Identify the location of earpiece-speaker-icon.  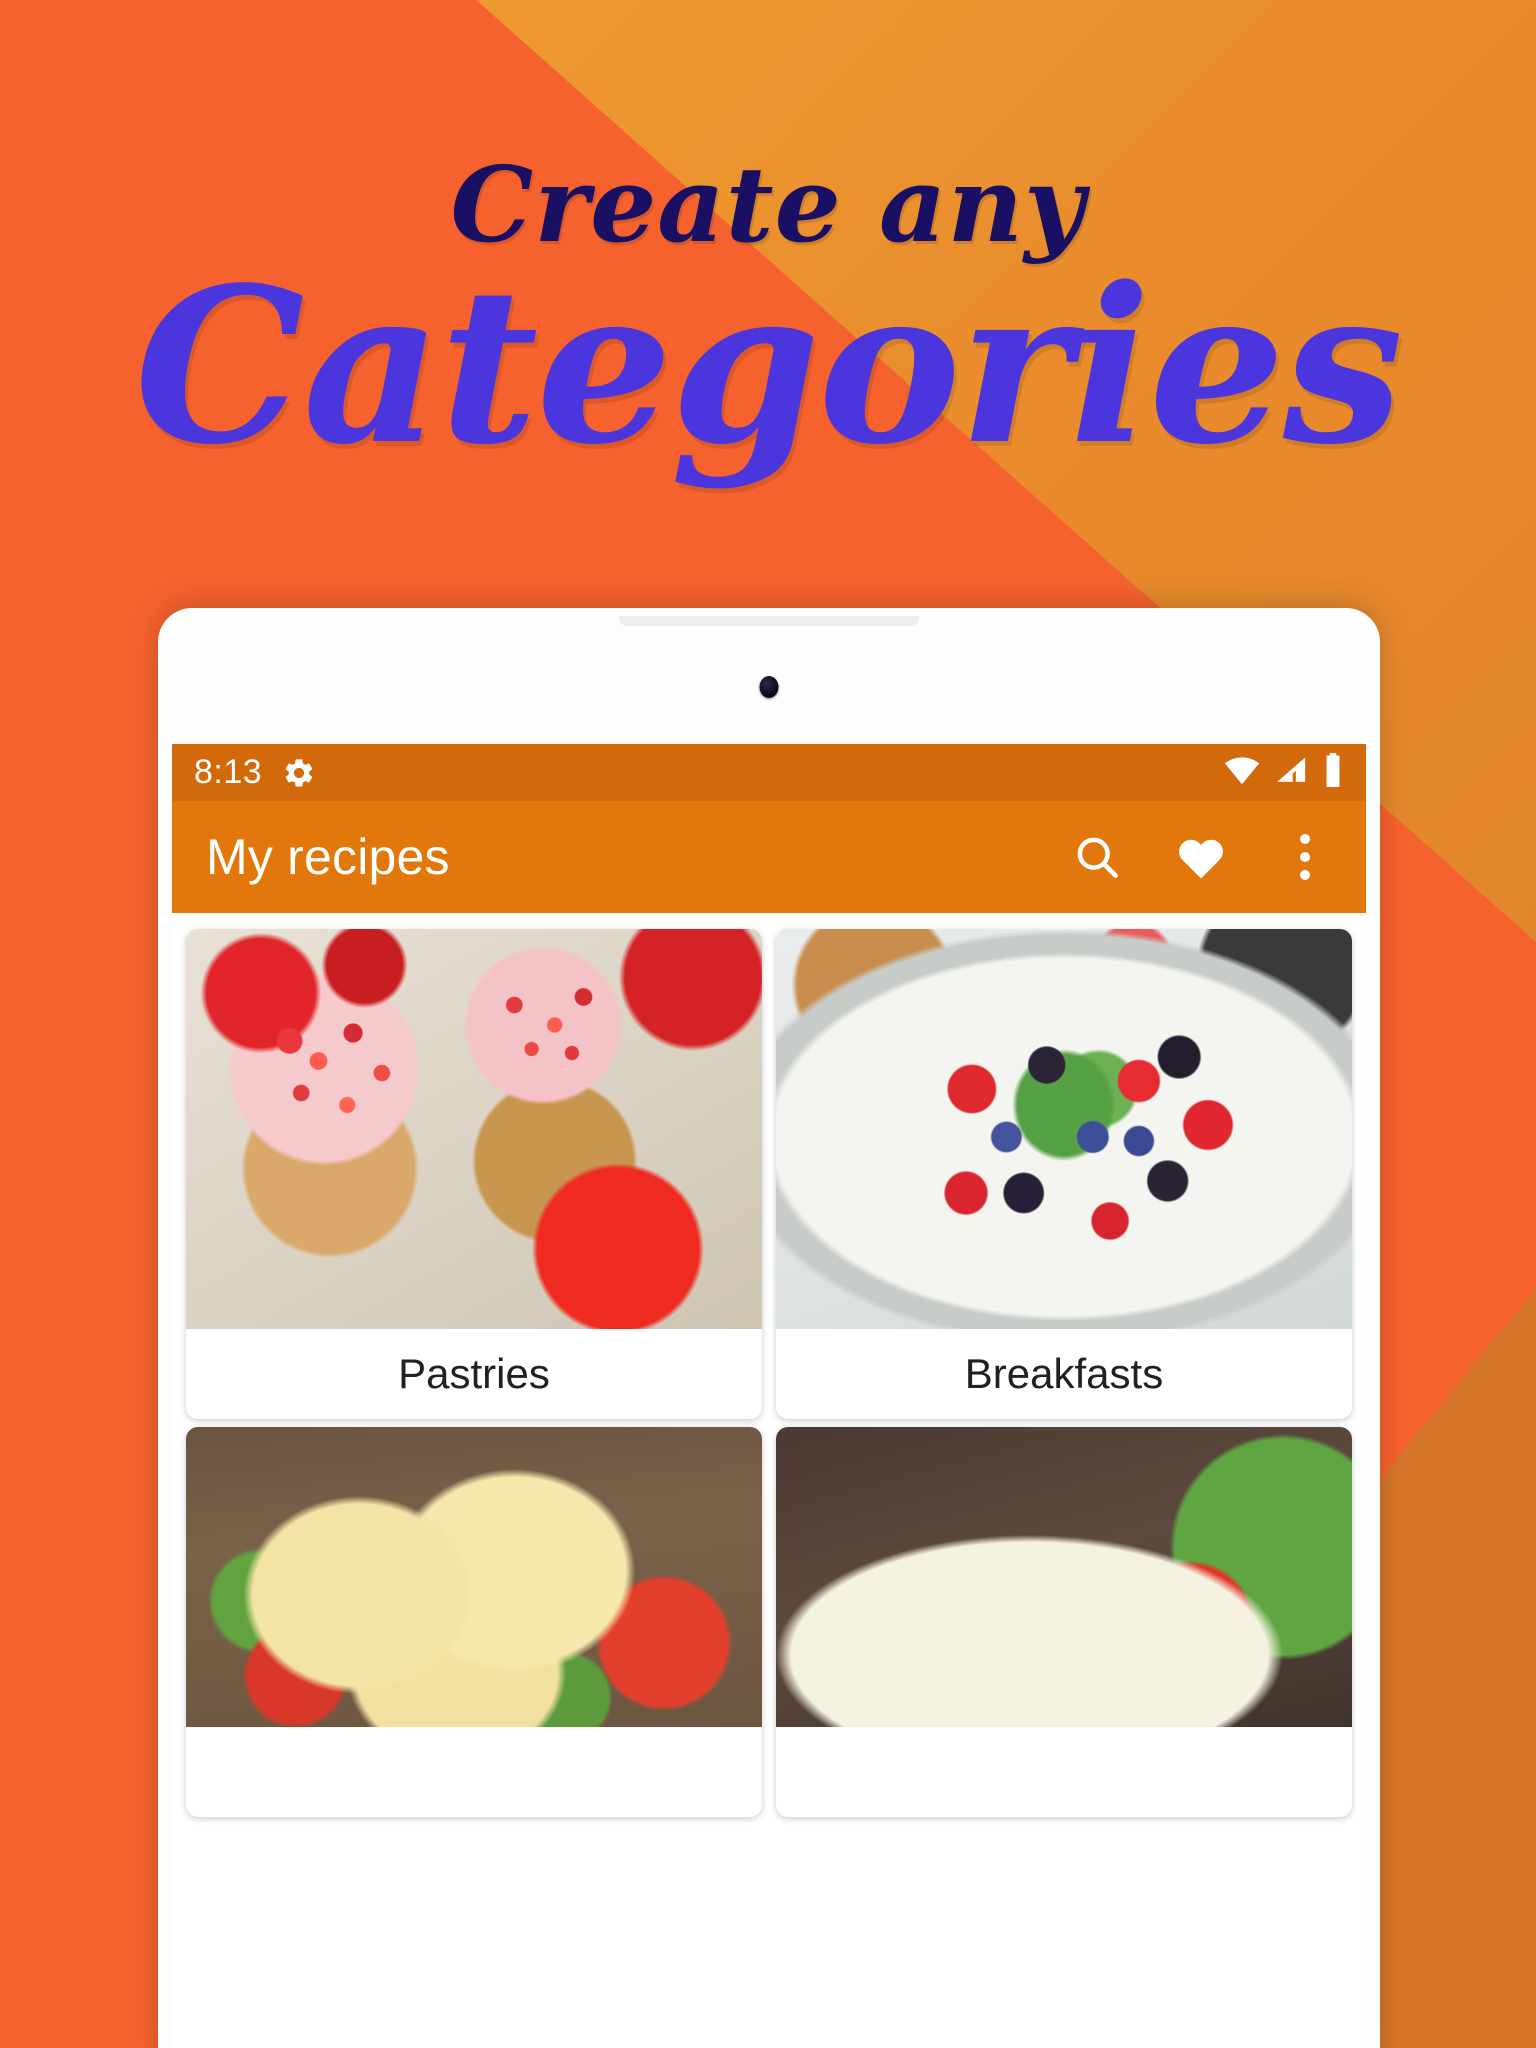
(769, 621).